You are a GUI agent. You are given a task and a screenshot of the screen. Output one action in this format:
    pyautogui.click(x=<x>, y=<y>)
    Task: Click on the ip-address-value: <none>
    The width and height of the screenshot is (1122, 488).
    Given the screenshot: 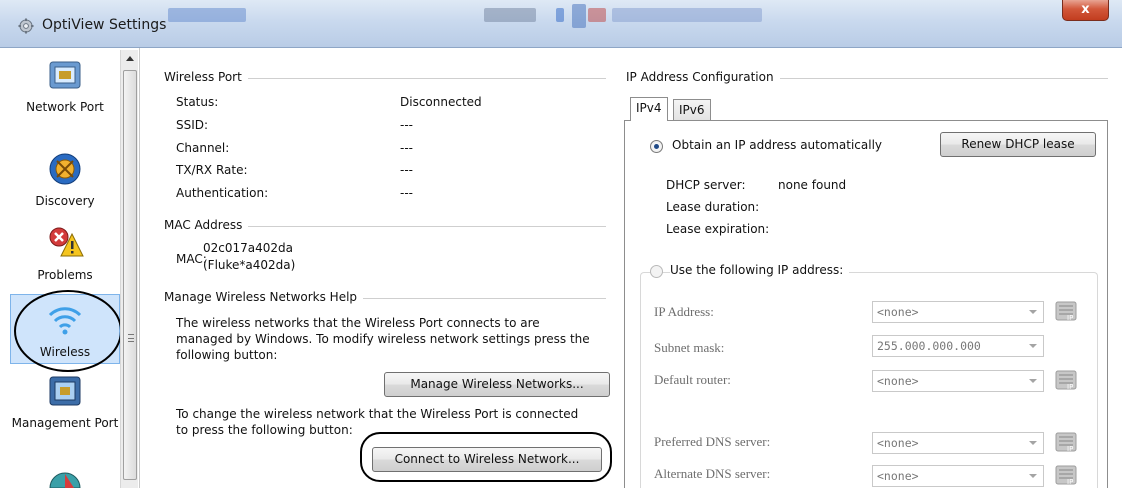 What is the action you would take?
    pyautogui.click(x=898, y=312)
    